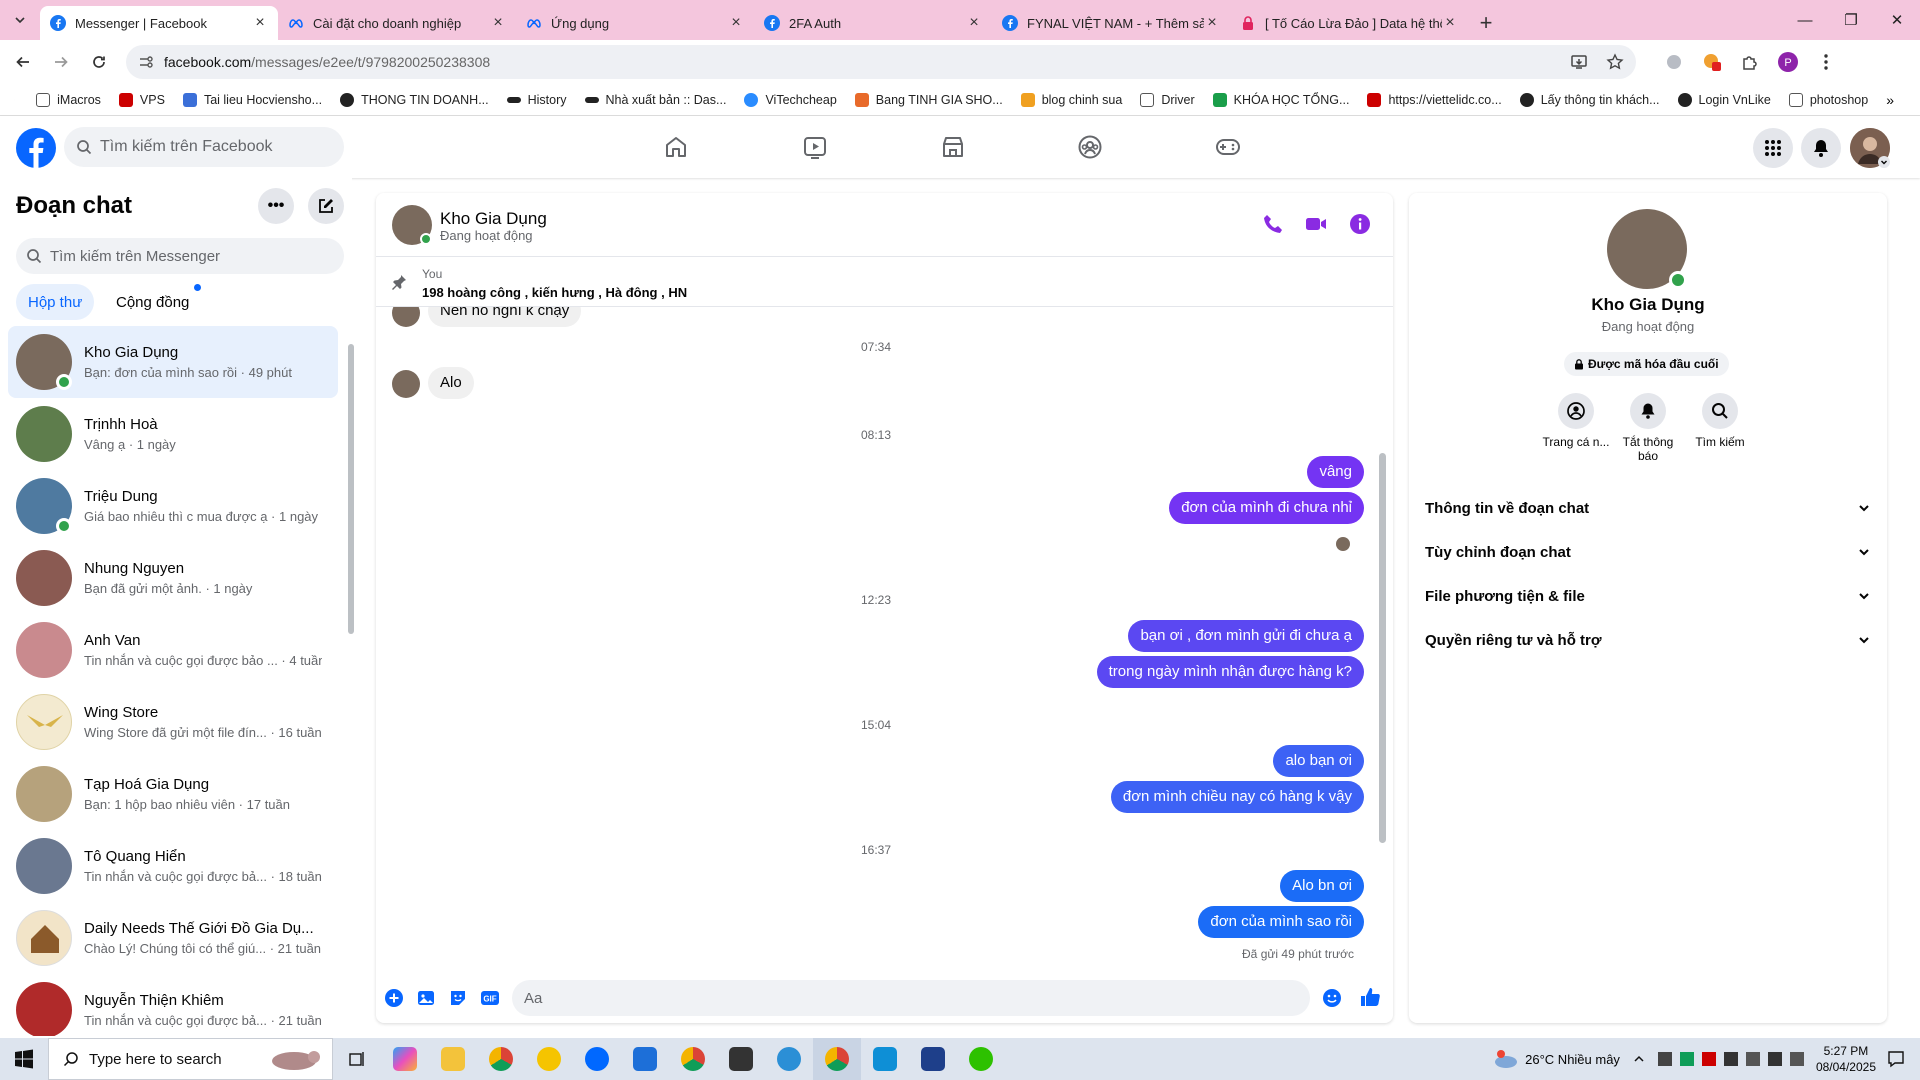 The width and height of the screenshot is (1920, 1080). What do you see at coordinates (1332, 998) in the screenshot?
I see `emoji-icon` at bounding box center [1332, 998].